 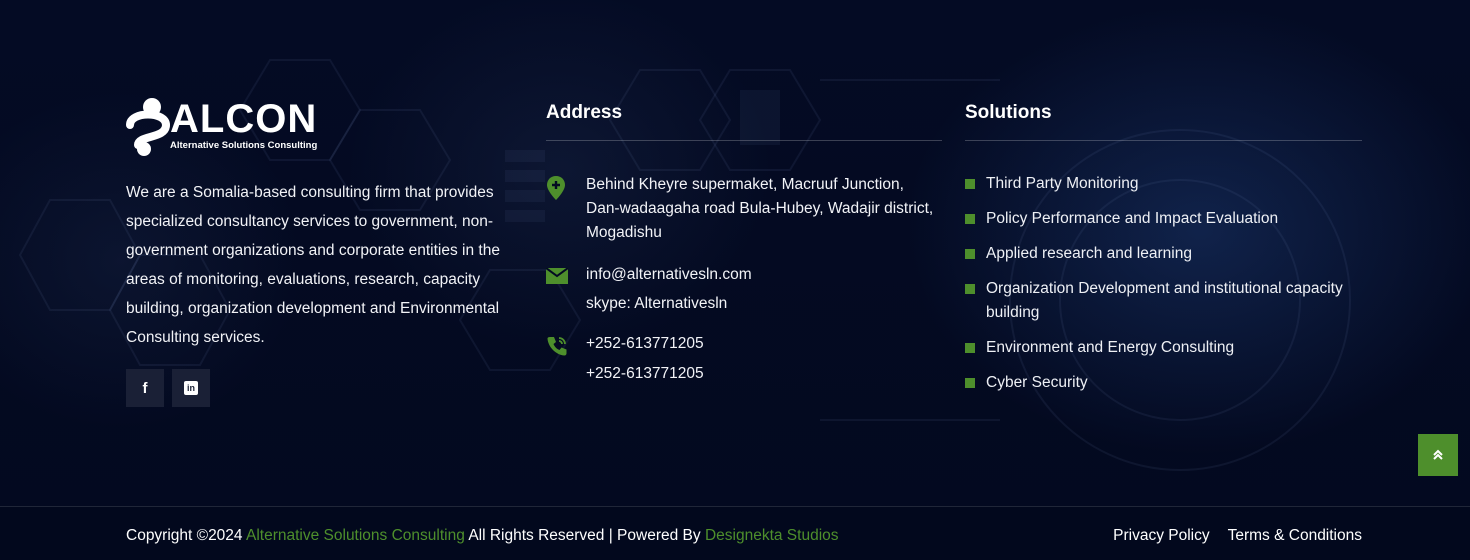 What do you see at coordinates (1295, 536) in the screenshot?
I see `terms-conditions-link: Terms & Conditions` at bounding box center [1295, 536].